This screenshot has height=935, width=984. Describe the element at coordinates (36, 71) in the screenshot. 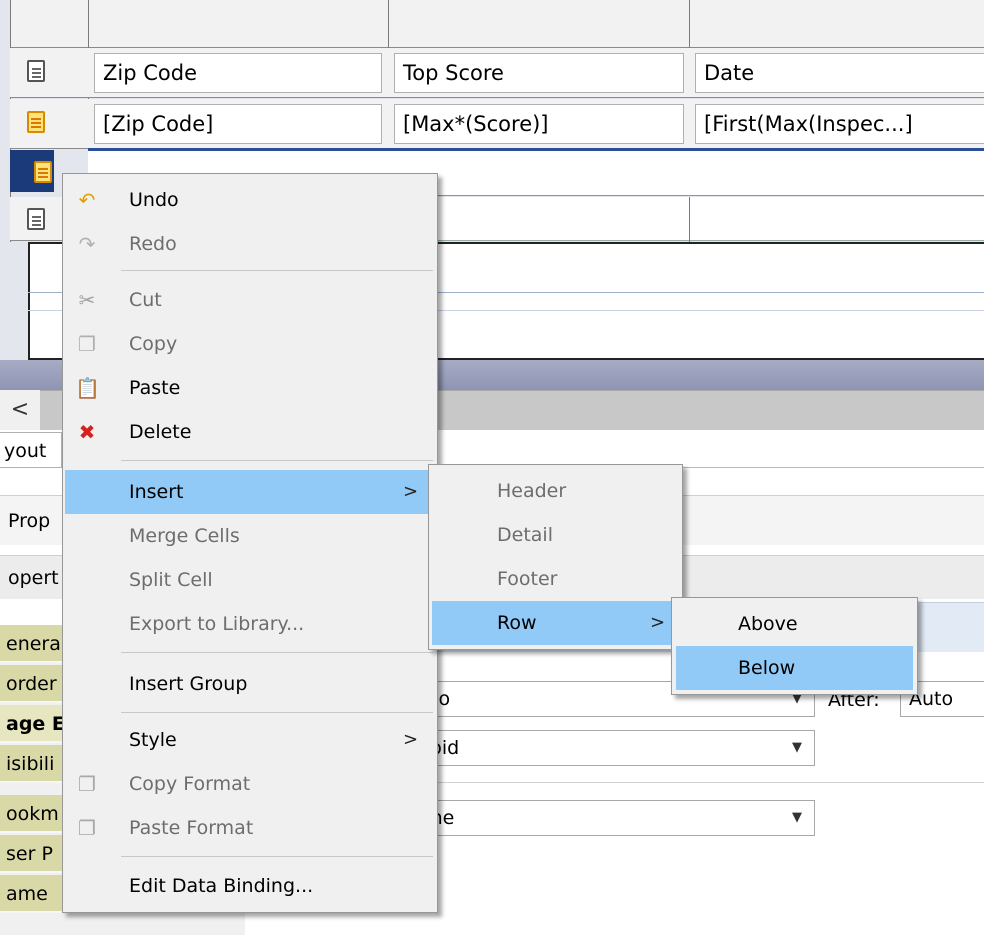

I see `header-row-icon` at that location.